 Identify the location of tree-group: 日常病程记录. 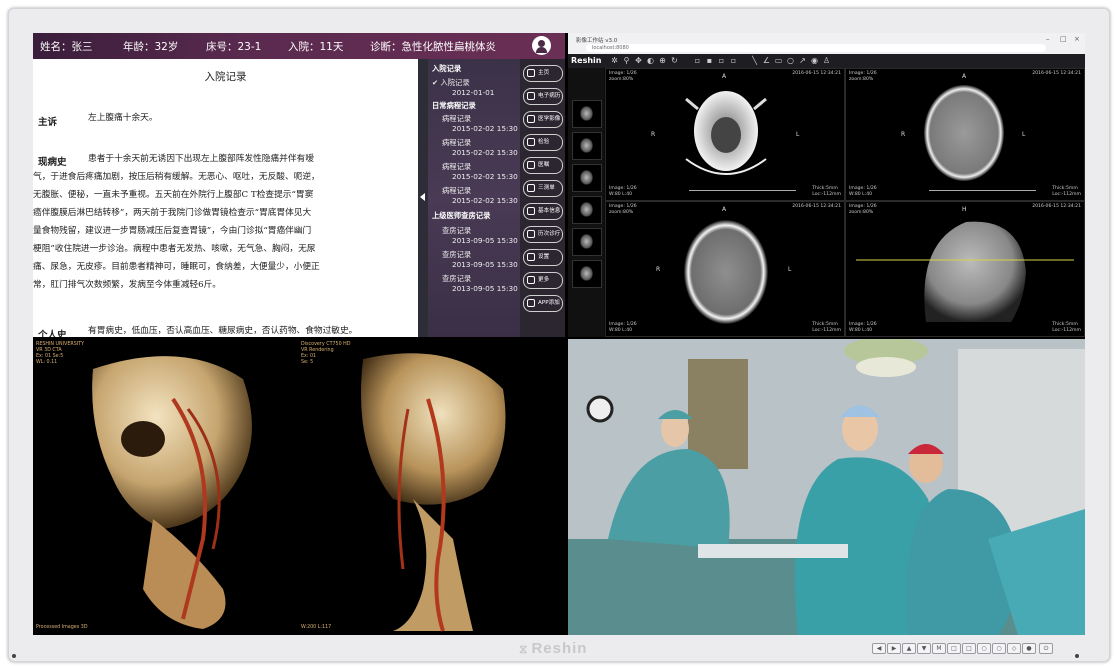
(454, 106).